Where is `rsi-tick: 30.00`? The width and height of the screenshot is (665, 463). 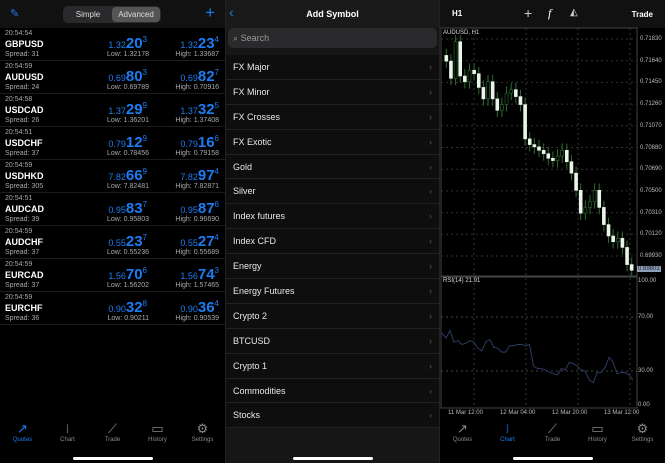 rsi-tick: 30.00 is located at coordinates (646, 371).